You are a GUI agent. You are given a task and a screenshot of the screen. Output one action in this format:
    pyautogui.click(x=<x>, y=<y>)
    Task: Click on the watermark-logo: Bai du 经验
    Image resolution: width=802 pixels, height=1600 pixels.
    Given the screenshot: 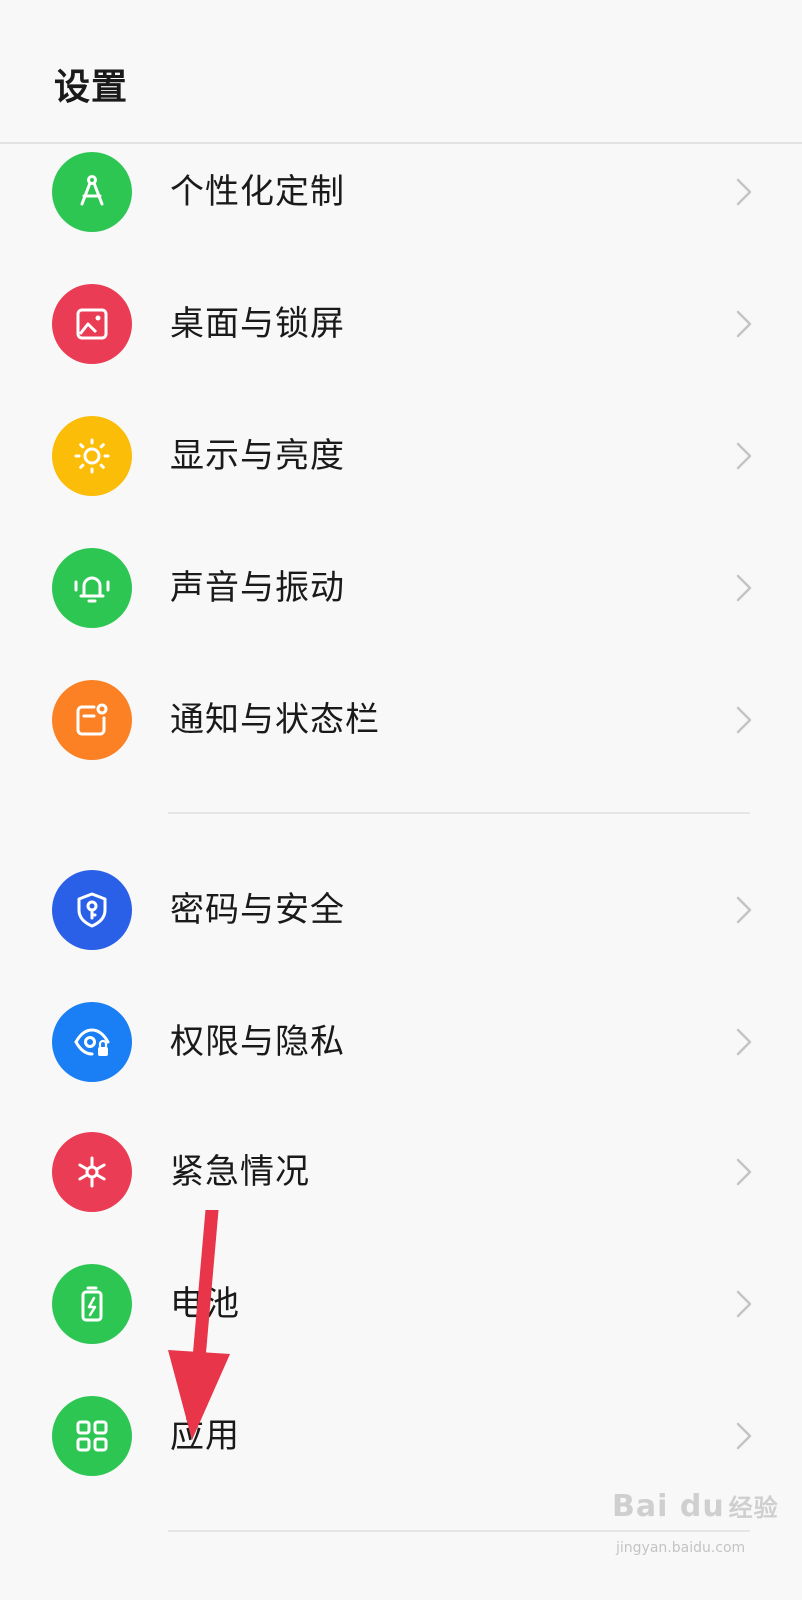 What is the action you would take?
    pyautogui.click(x=695, y=1506)
    